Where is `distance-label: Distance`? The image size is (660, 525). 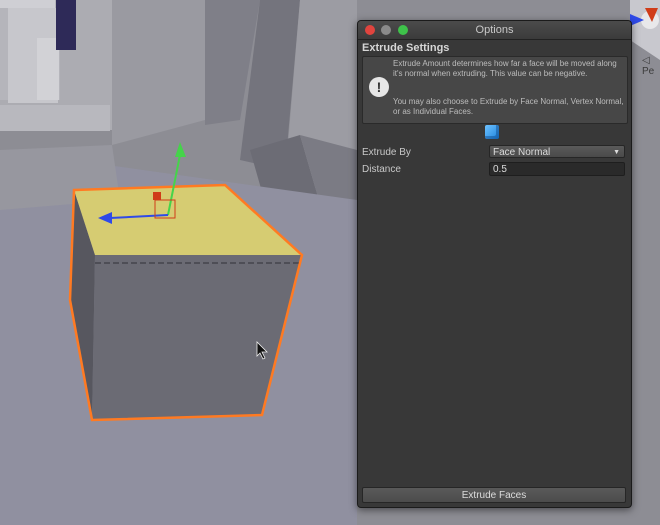
distance-label: Distance is located at coordinates (381, 169).